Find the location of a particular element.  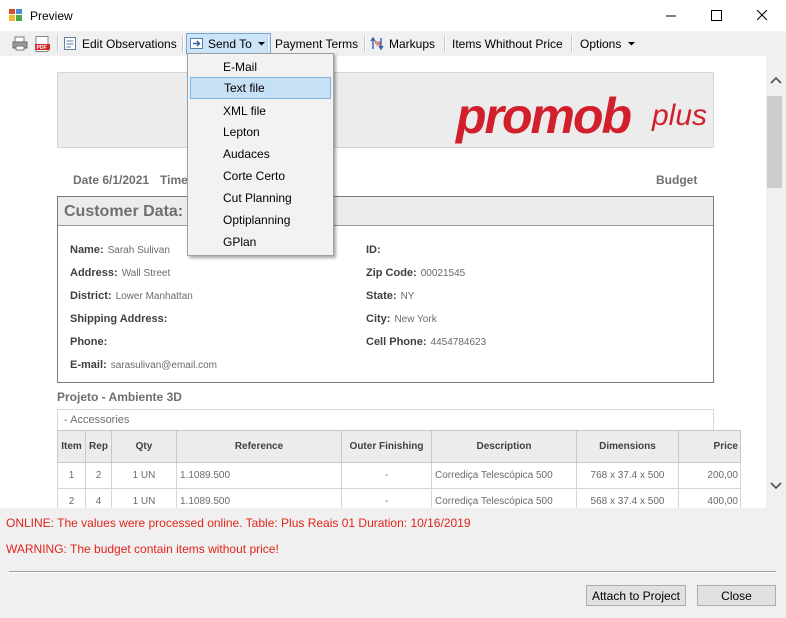

minimize-icon is located at coordinates (670, 16).